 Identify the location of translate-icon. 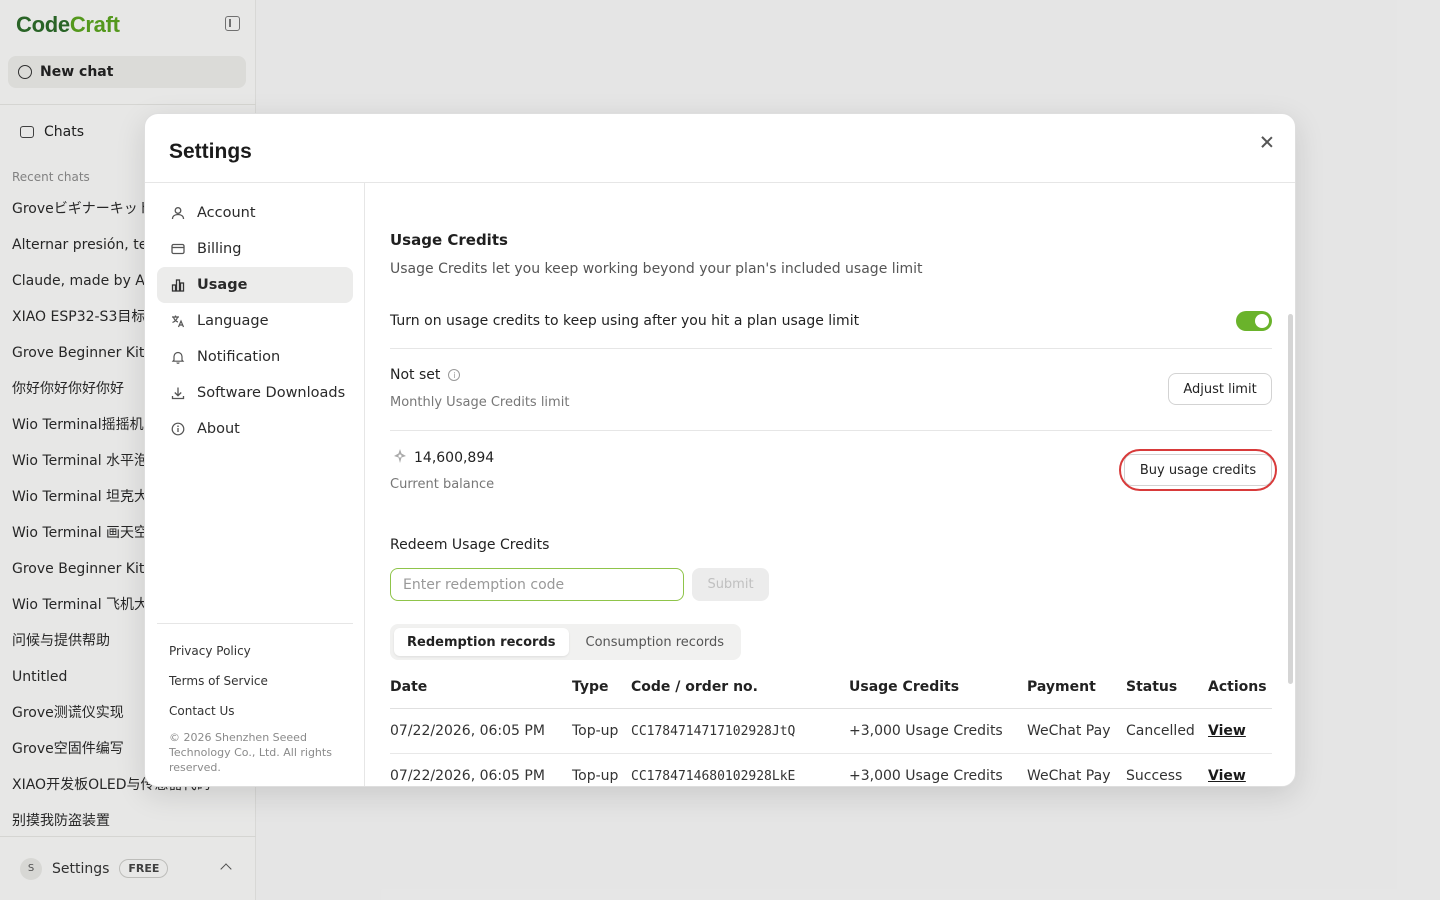
(178, 321).